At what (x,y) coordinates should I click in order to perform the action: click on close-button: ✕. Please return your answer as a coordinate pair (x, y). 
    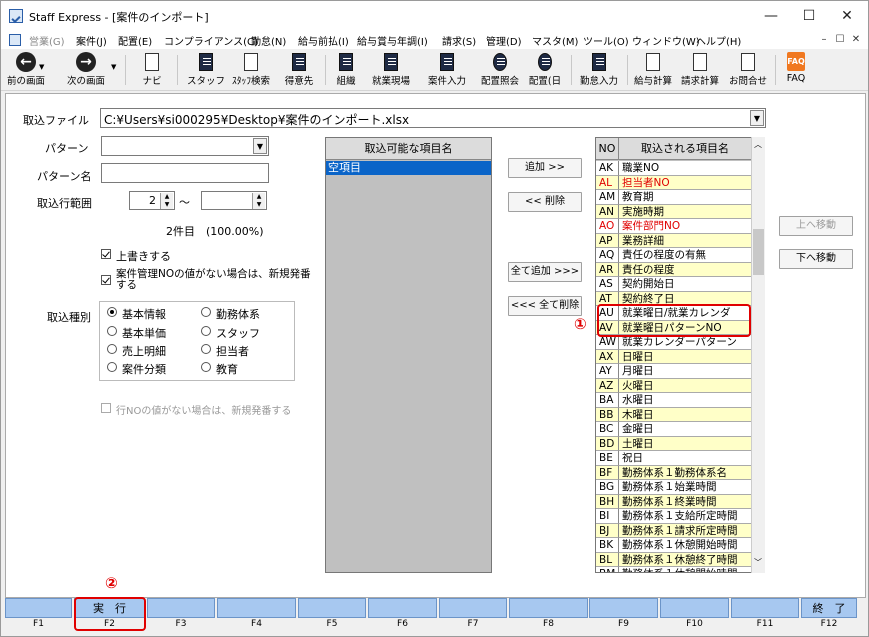
    Looking at the image, I should click on (847, 16).